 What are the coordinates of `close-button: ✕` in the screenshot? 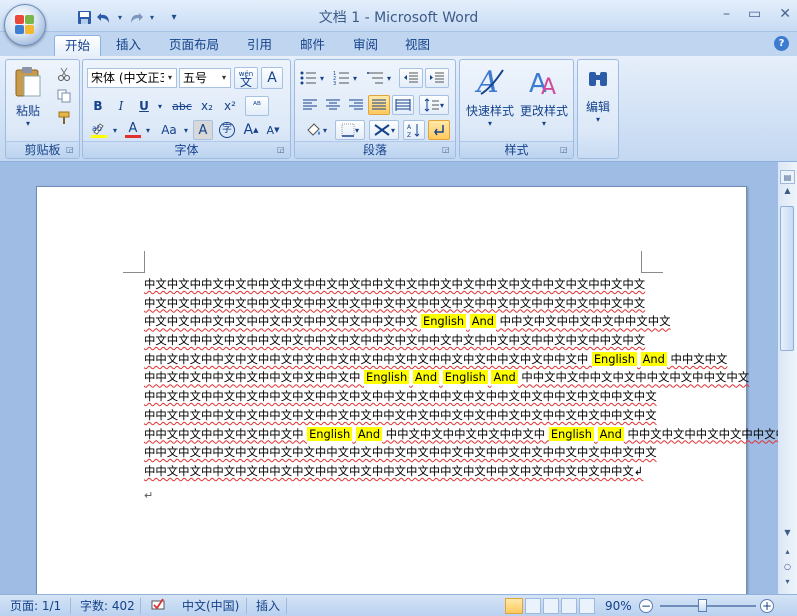 It's located at (785, 14).